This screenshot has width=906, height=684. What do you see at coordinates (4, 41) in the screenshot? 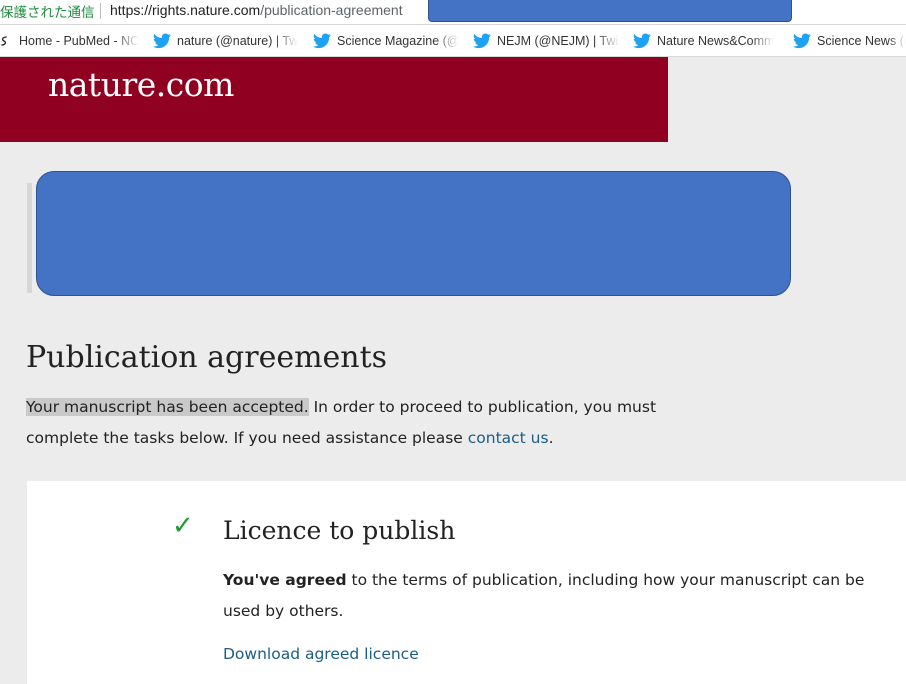
I see `ncbi-icon` at bounding box center [4, 41].